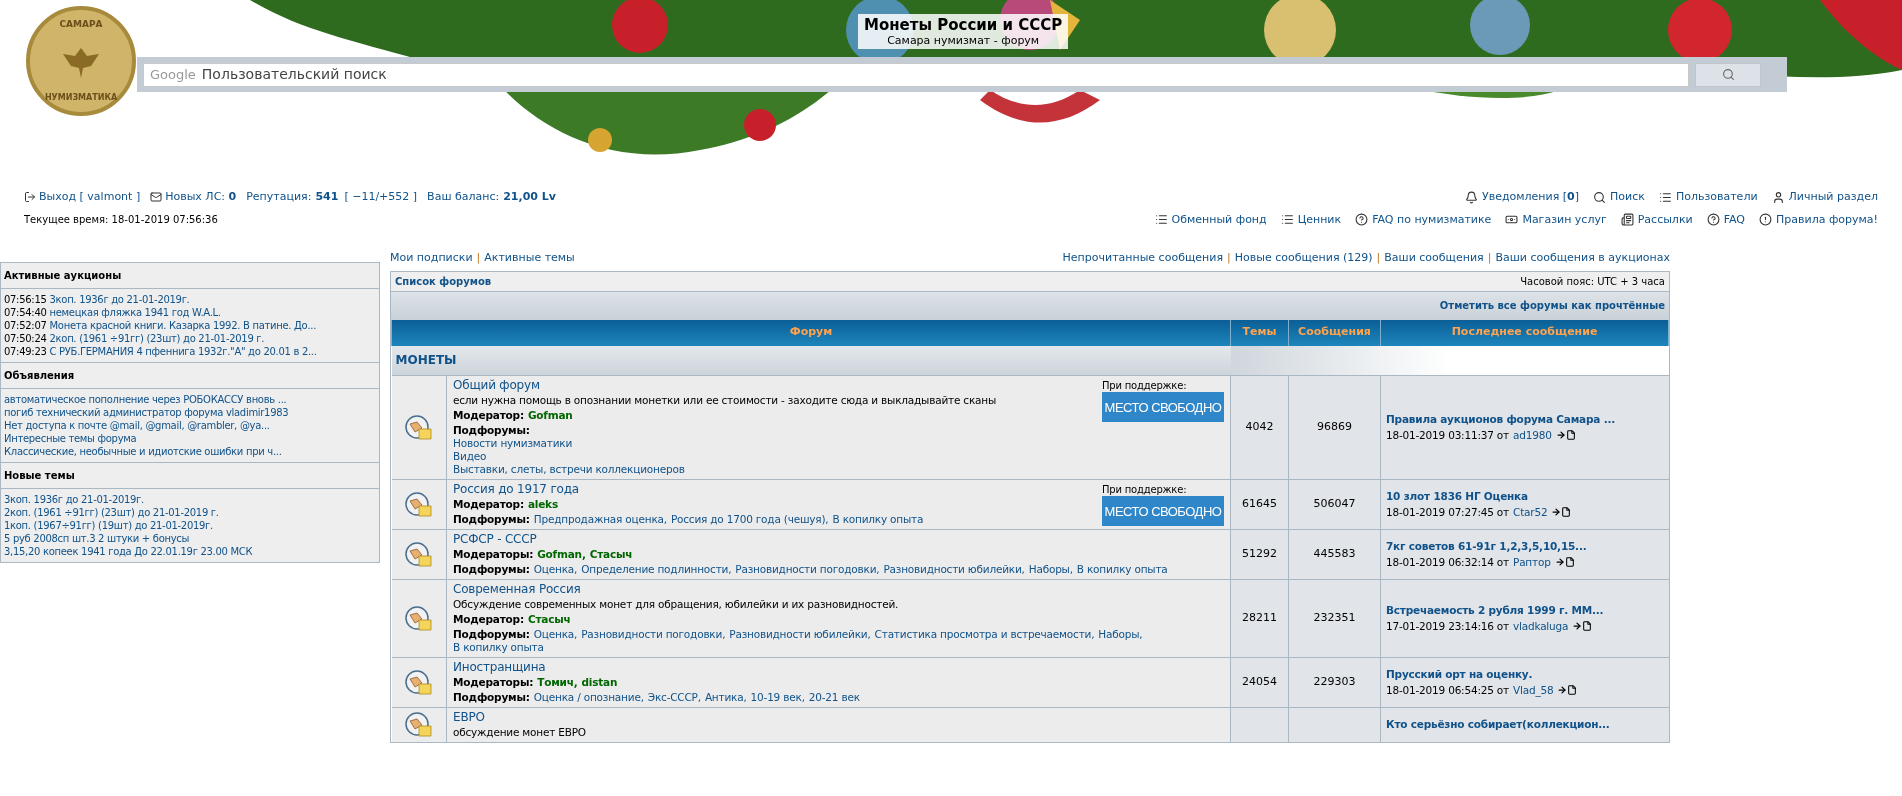 The image size is (1902, 796). What do you see at coordinates (656, 569) in the screenshot?
I see `subforum-link: Определение подлинности,` at bounding box center [656, 569].